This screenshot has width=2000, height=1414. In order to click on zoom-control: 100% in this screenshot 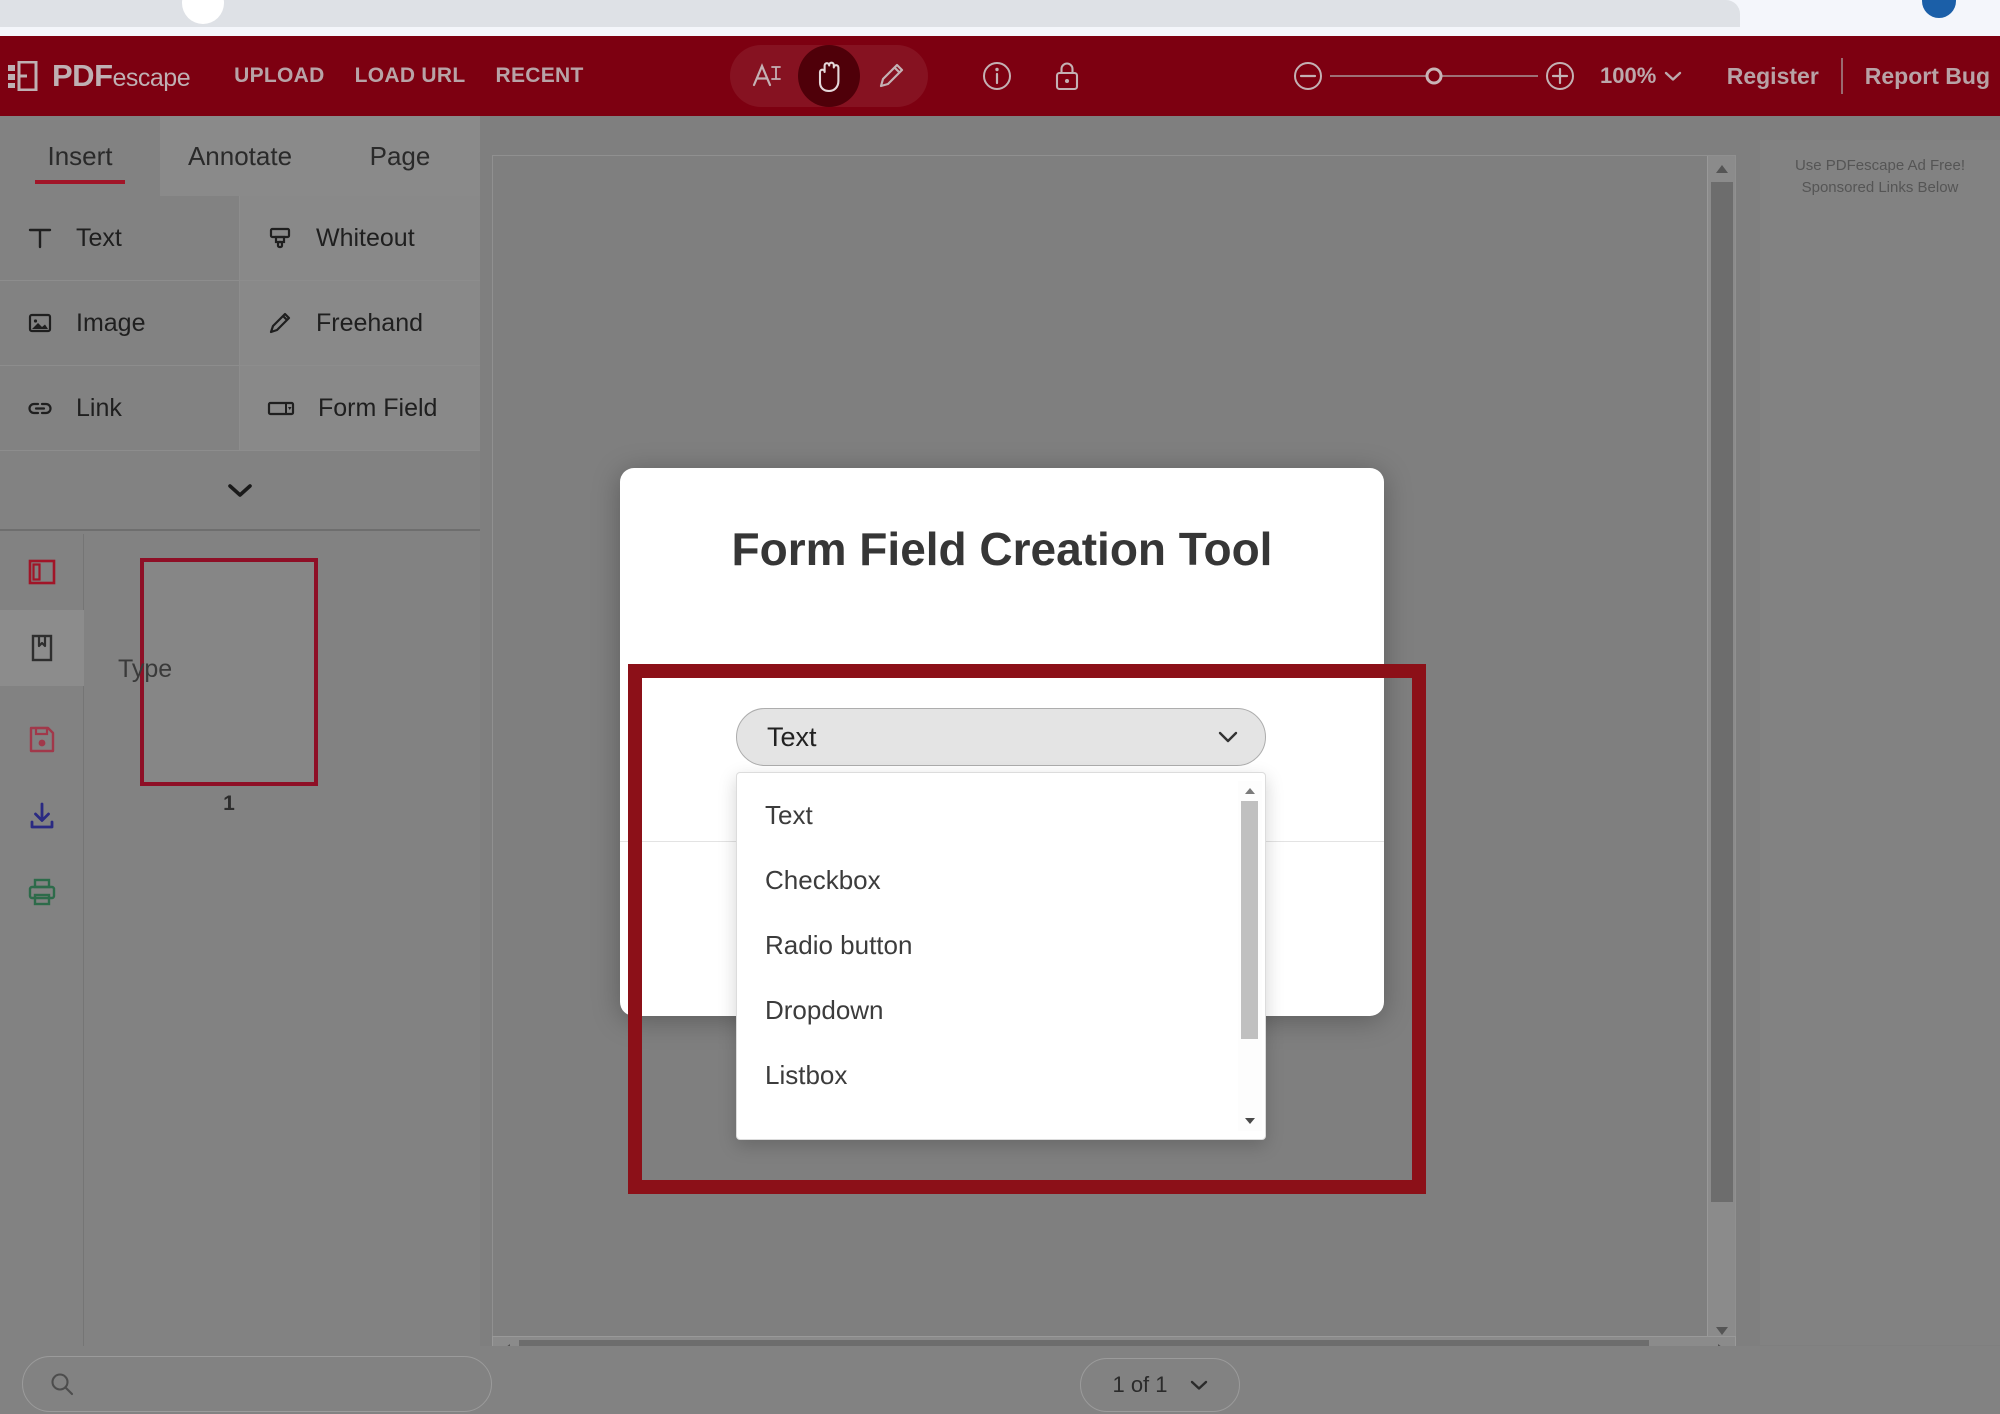, I will do `click(1486, 76)`.